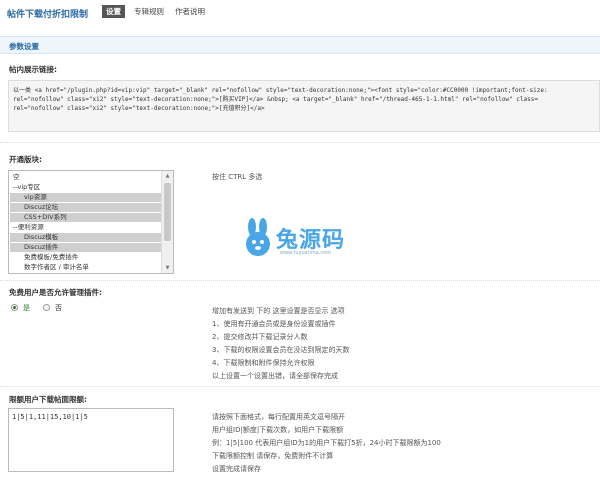 The width and height of the screenshot is (600, 477). What do you see at coordinates (300, 45) in the screenshot?
I see `section-header: 参数设置` at bounding box center [300, 45].